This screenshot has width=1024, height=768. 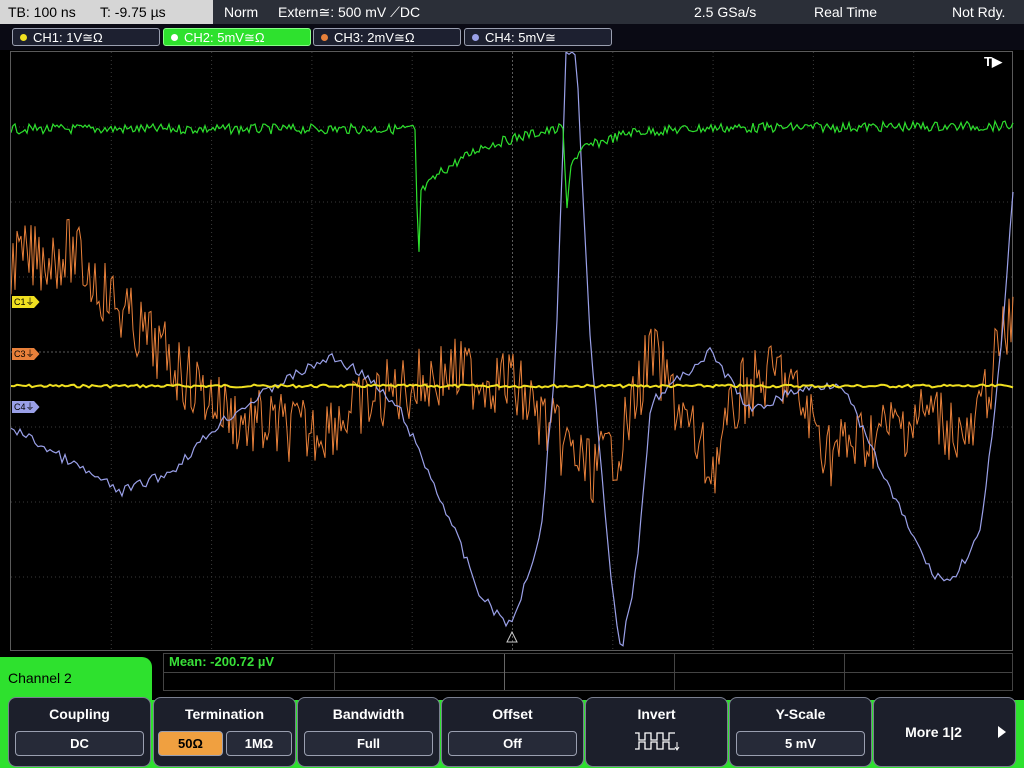 What do you see at coordinates (512, 743) in the screenshot?
I see `offset-value: Off` at bounding box center [512, 743].